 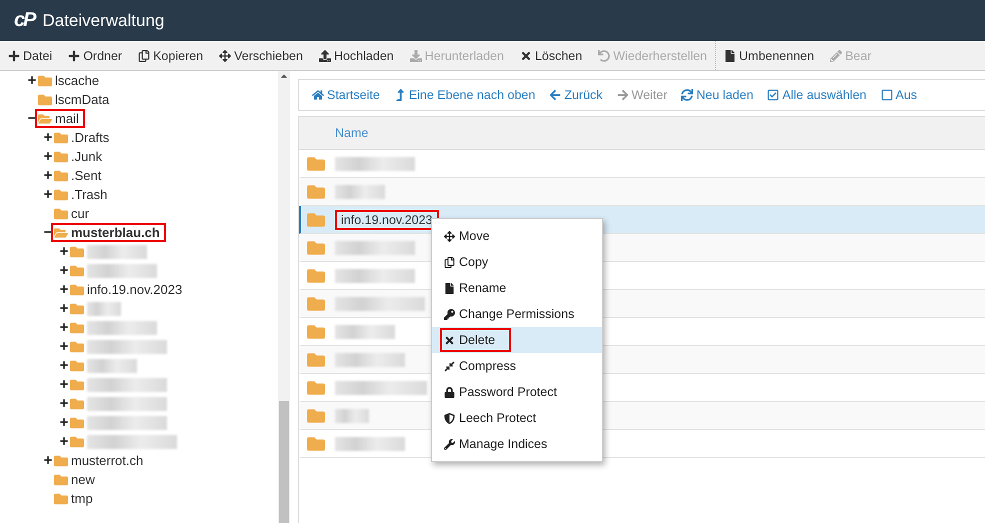 What do you see at coordinates (400, 95) in the screenshot?
I see `level-up-icon` at bounding box center [400, 95].